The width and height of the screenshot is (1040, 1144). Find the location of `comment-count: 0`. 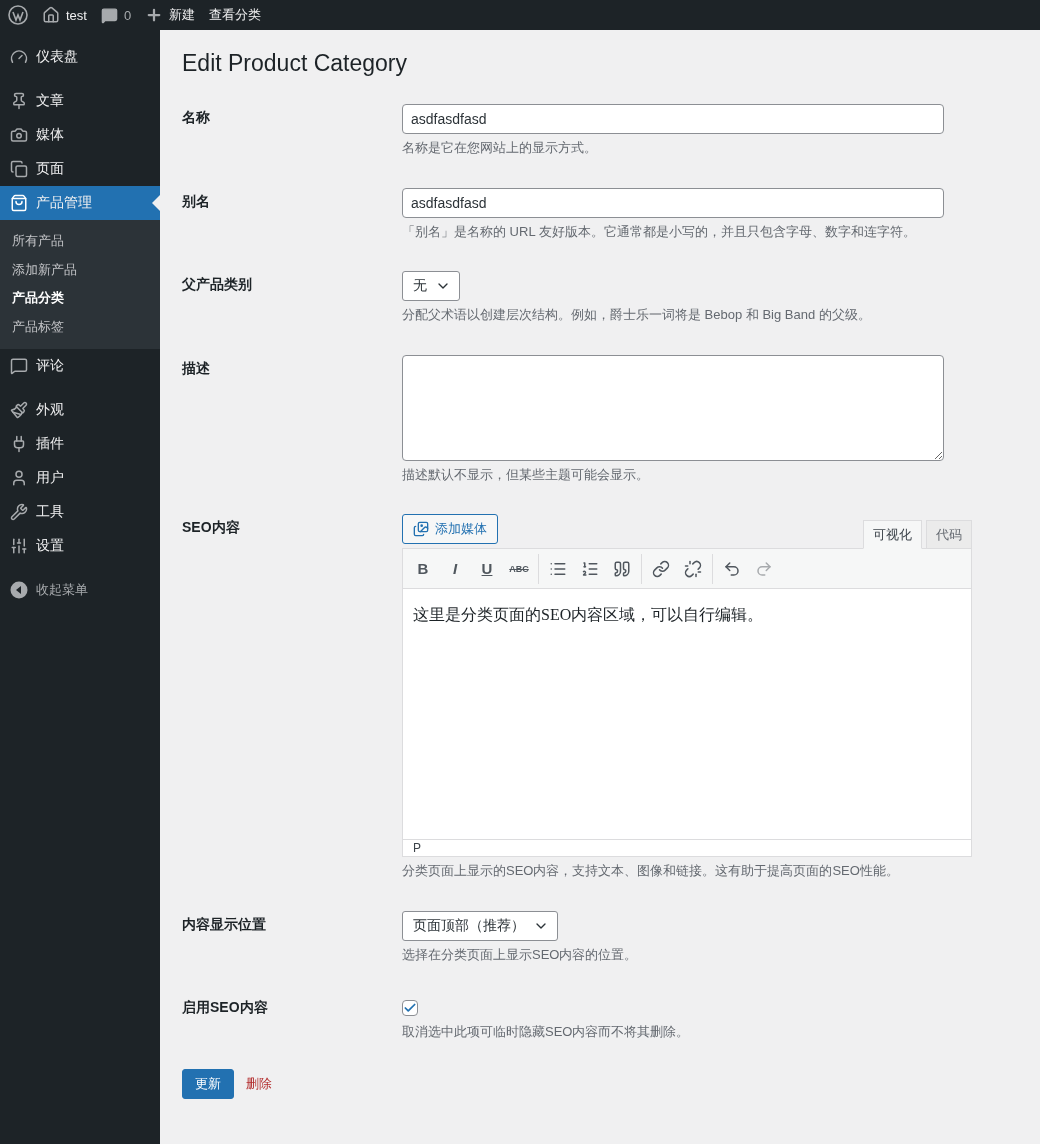

comment-count: 0 is located at coordinates (127, 15).